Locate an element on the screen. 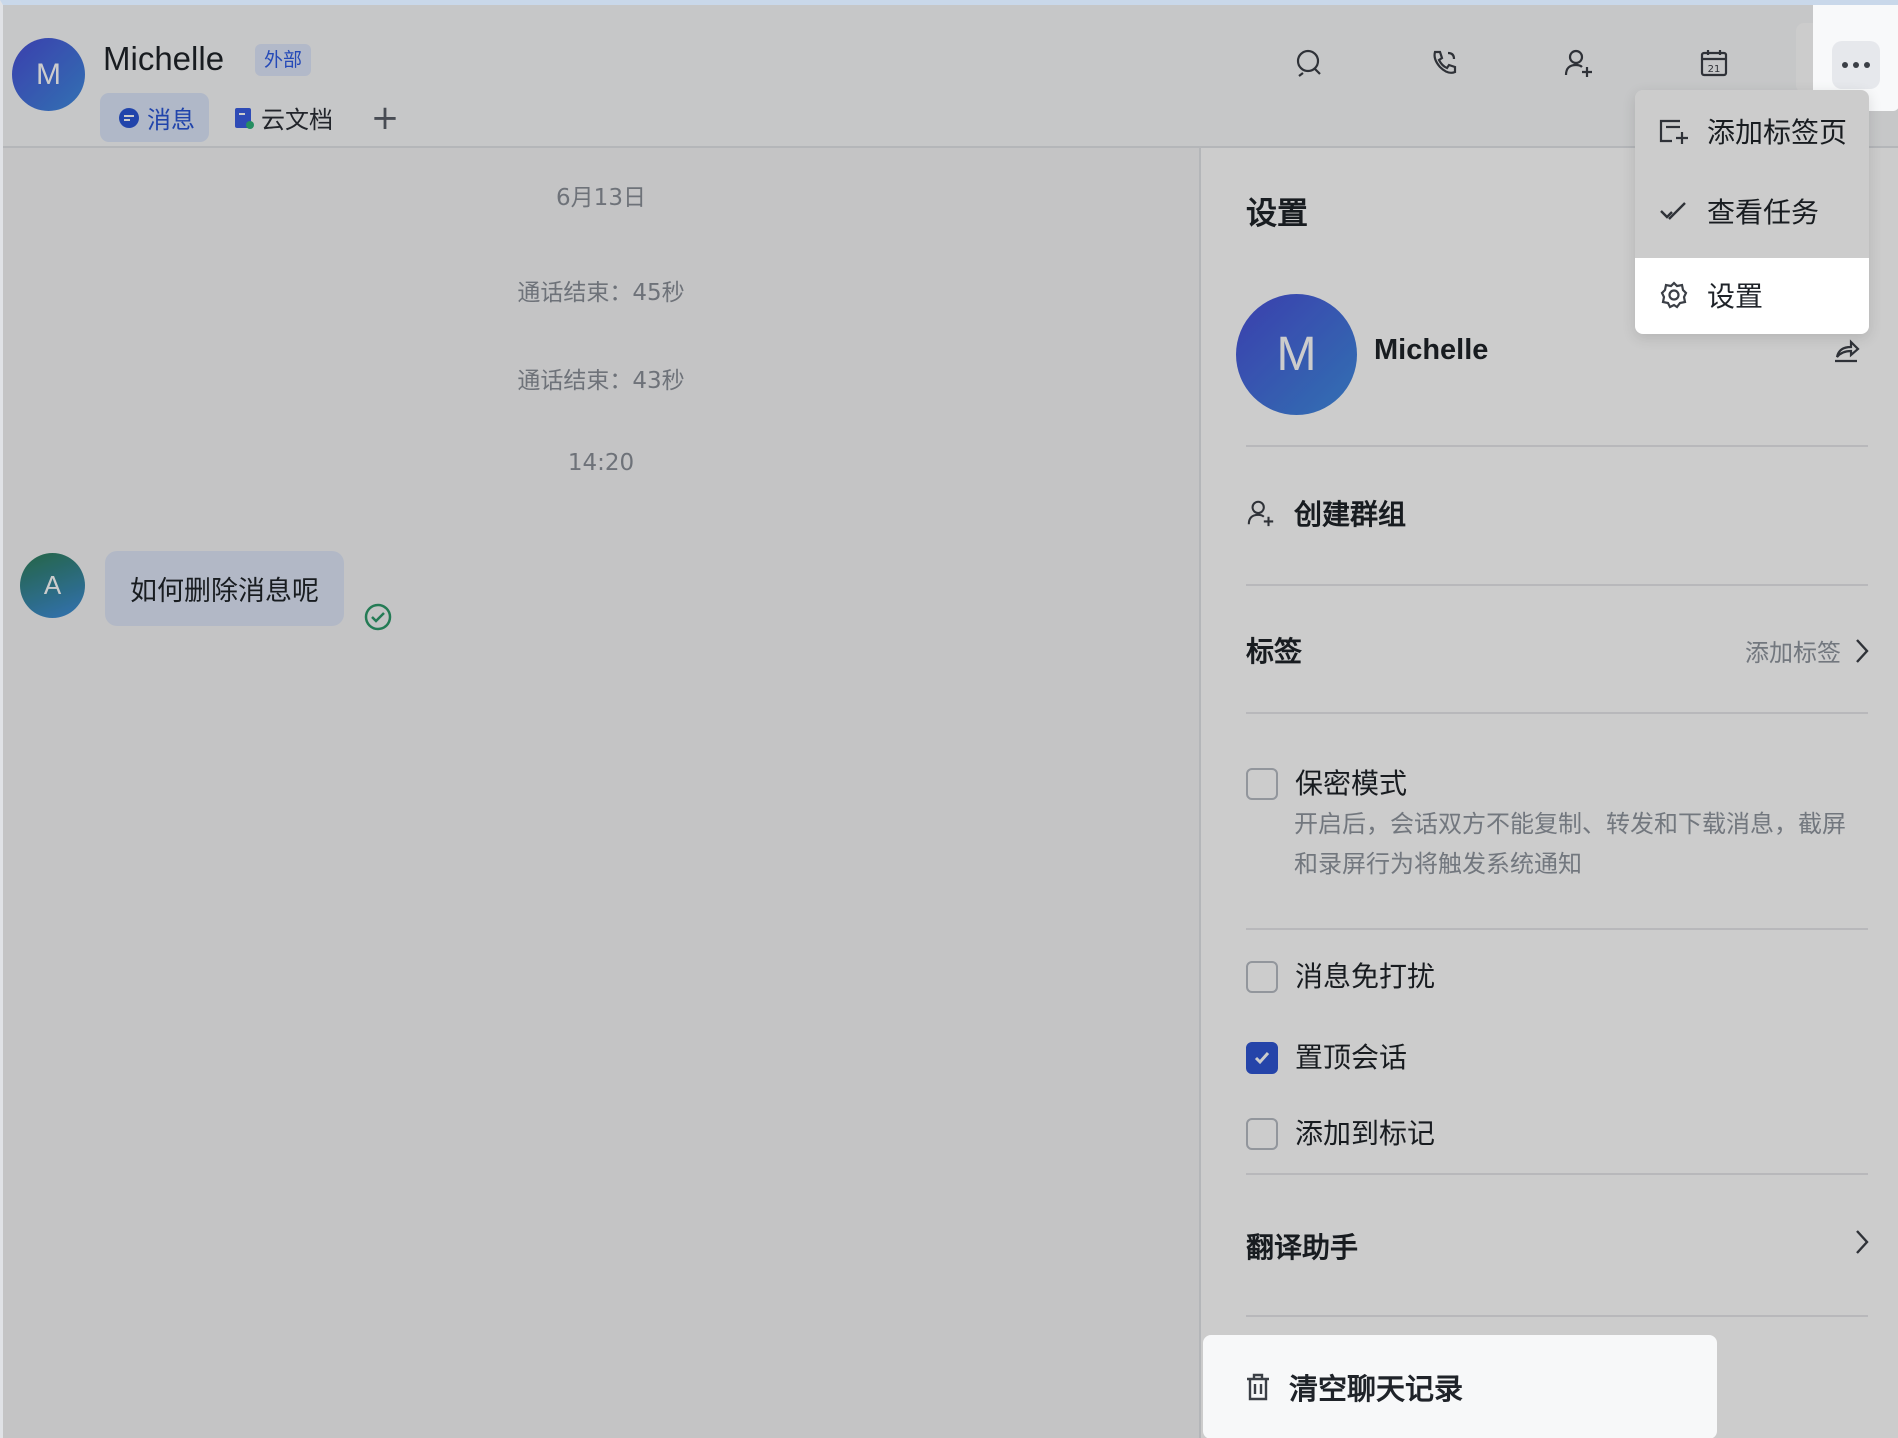 The image size is (1898, 1438). chat-header: M Michelle 外部 消息 云文档 + 21 is located at coordinates (950, 76).